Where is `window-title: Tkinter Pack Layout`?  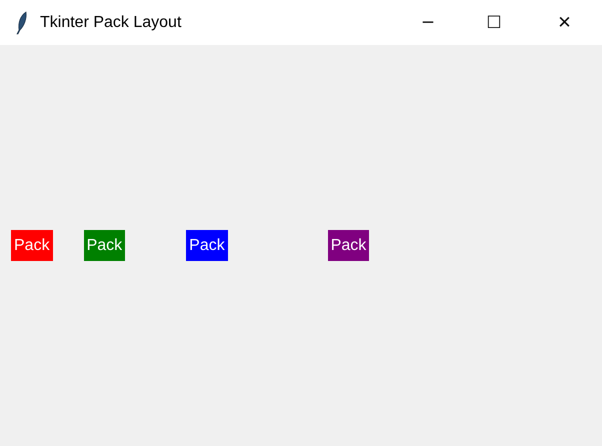 window-title: Tkinter Pack Layout is located at coordinates (111, 23).